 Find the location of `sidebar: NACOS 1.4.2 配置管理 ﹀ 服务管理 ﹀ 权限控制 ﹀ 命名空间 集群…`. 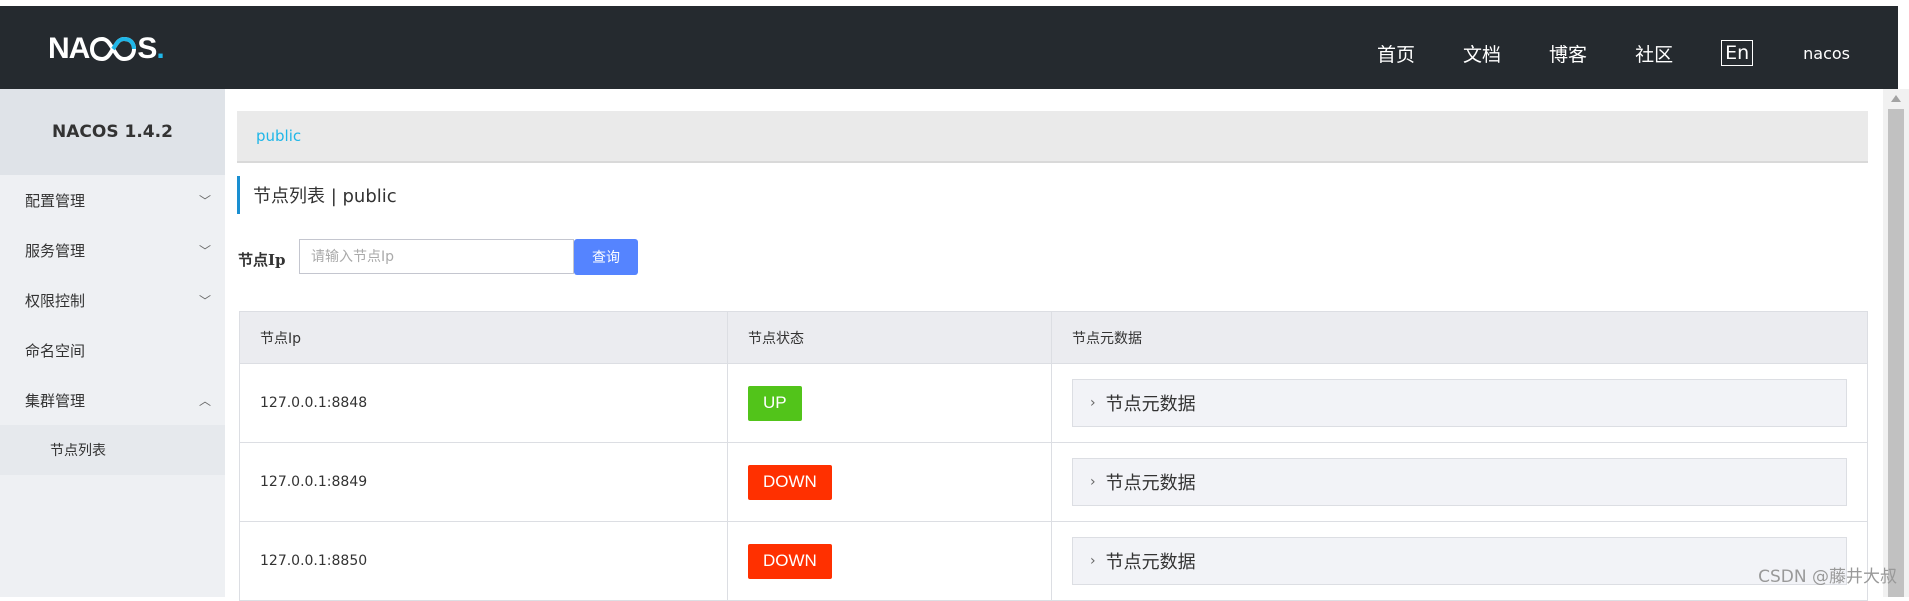

sidebar: NACOS 1.4.2 配置管理 ﹀ 服务管理 ﹀ 权限控制 ﹀ 命名空间 集群… is located at coordinates (112, 343).